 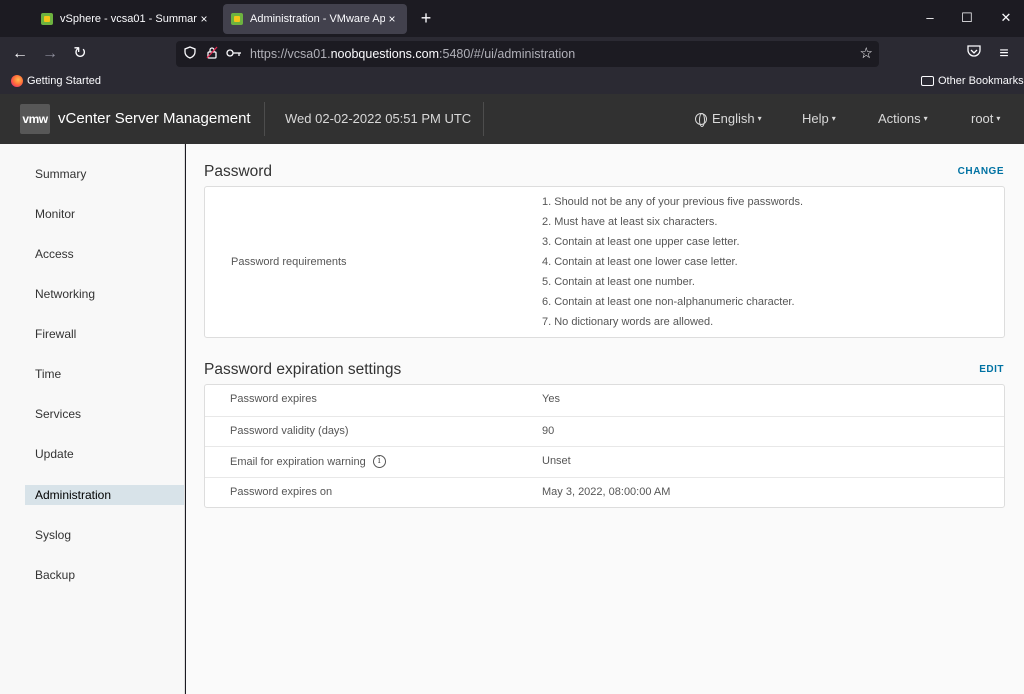 I want to click on url-prefix: https://vcsa01., so click(x=290, y=54).